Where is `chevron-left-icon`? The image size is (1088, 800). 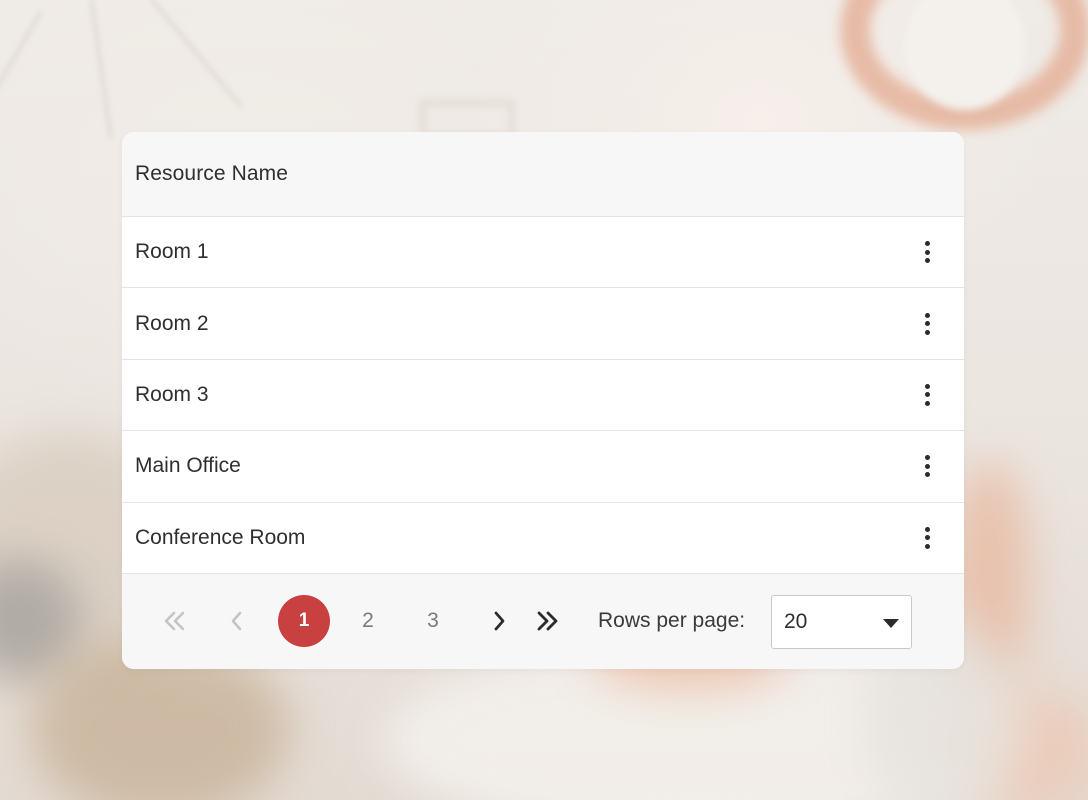
chevron-left-icon is located at coordinates (236, 621).